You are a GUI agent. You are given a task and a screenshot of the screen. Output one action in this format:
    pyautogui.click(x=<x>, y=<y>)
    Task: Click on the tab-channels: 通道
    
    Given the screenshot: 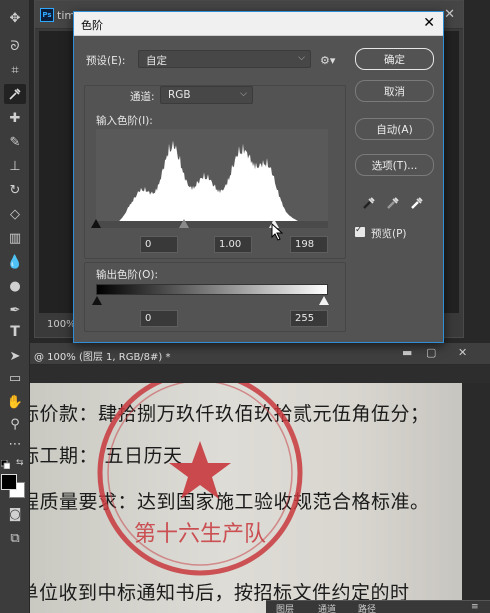 What is the action you would take?
    pyautogui.click(x=327, y=607)
    